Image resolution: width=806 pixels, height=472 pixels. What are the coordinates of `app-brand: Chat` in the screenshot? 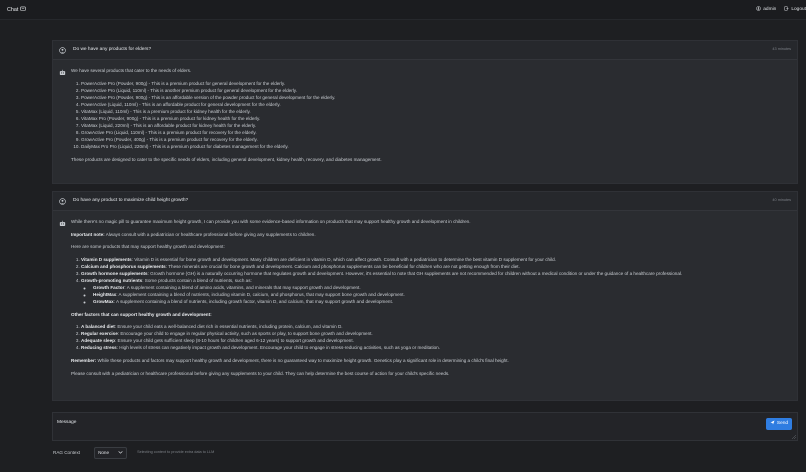 It's located at (17, 11).